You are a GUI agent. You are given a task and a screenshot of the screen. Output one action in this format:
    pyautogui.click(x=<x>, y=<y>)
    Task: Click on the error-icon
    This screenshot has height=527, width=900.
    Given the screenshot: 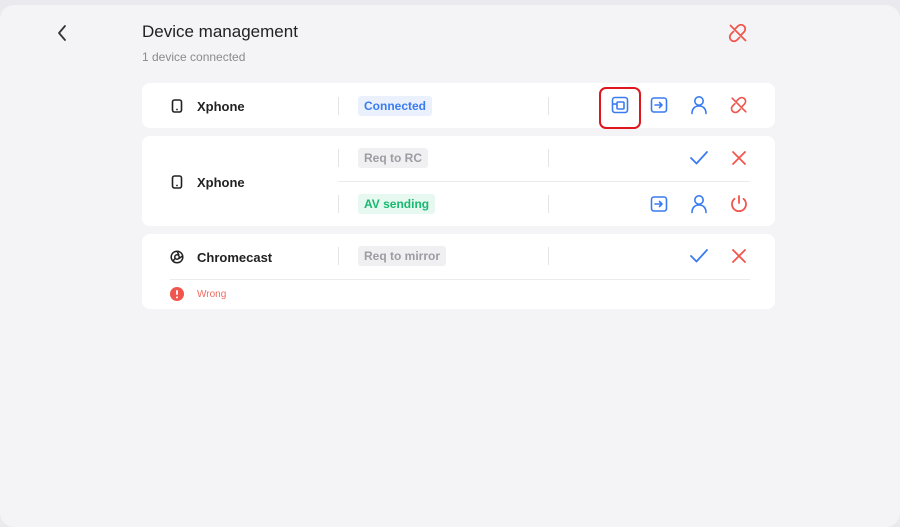 What is the action you would take?
    pyautogui.click(x=177, y=294)
    